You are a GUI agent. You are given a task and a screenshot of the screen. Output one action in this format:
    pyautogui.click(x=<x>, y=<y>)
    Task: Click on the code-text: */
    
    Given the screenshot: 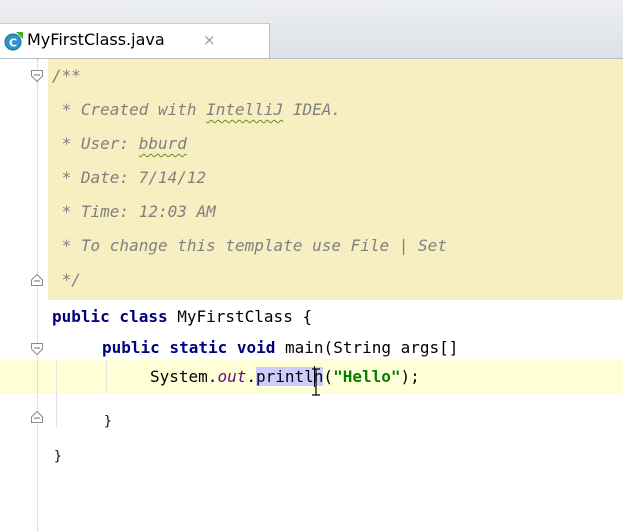 What is the action you would take?
    pyautogui.click(x=66, y=279)
    